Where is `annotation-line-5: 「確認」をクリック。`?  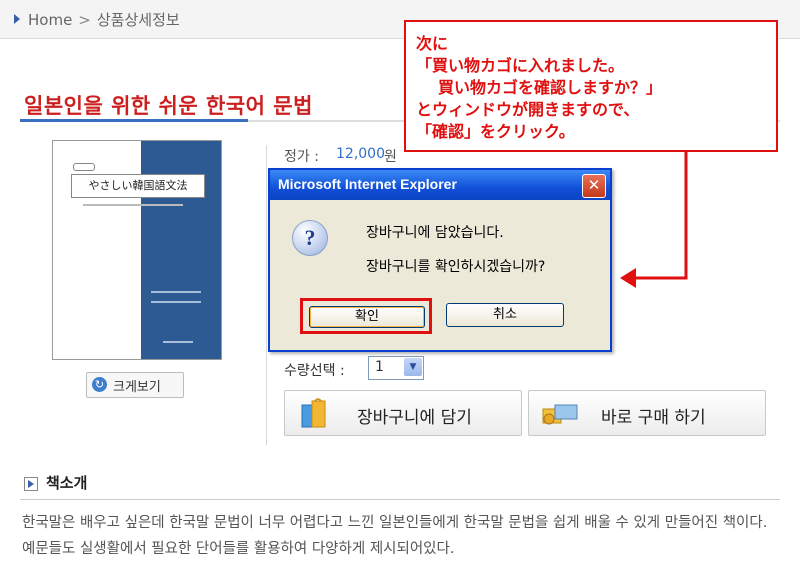 annotation-line-5: 「確認」をクリック。 is located at coordinates (495, 131).